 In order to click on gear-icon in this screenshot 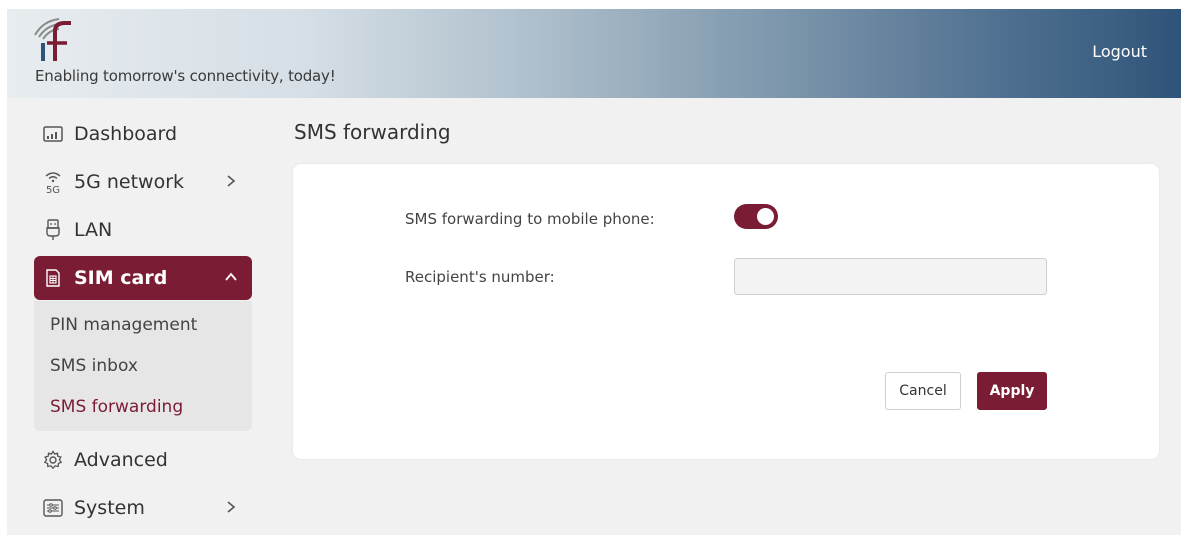, I will do `click(53, 460)`.